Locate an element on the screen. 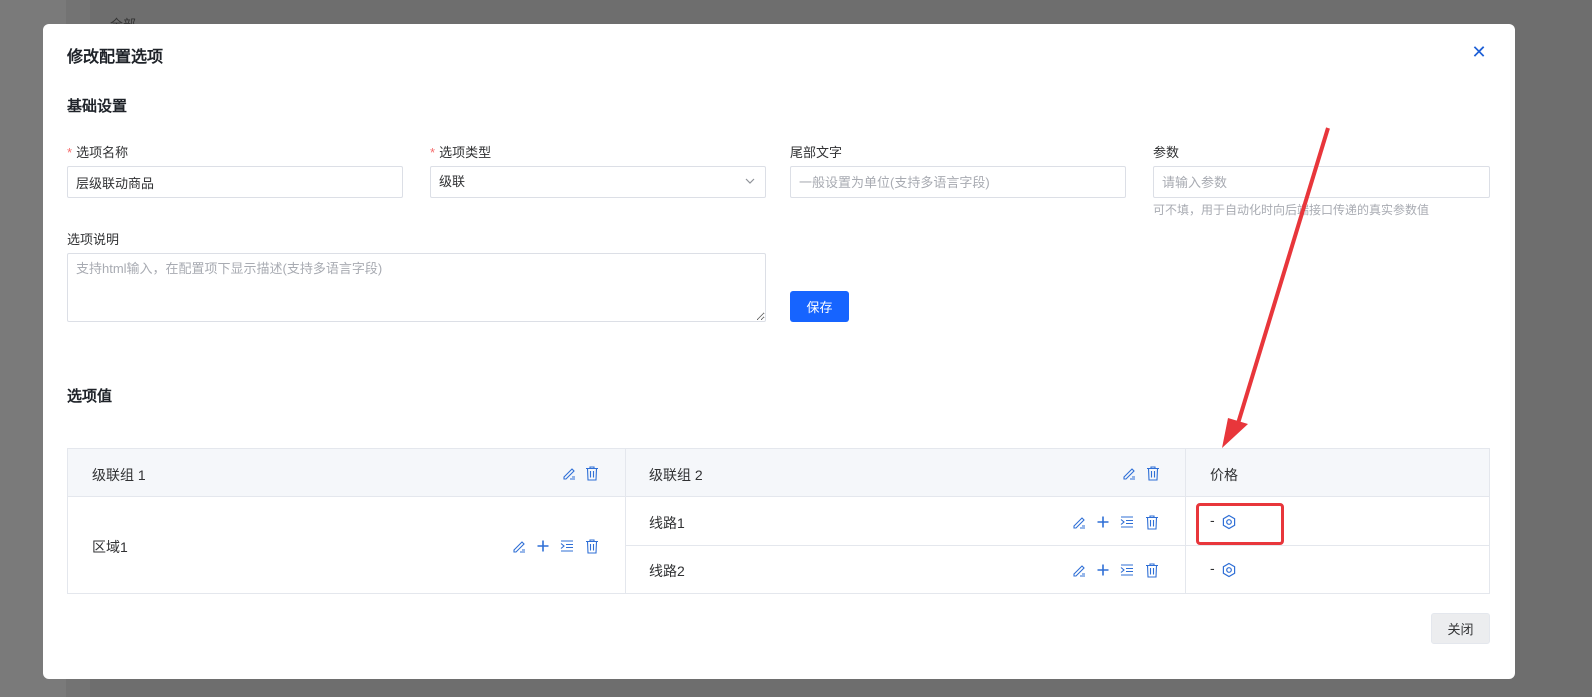 This screenshot has height=697, width=1592. close-icon: ✕ is located at coordinates (1479, 52).